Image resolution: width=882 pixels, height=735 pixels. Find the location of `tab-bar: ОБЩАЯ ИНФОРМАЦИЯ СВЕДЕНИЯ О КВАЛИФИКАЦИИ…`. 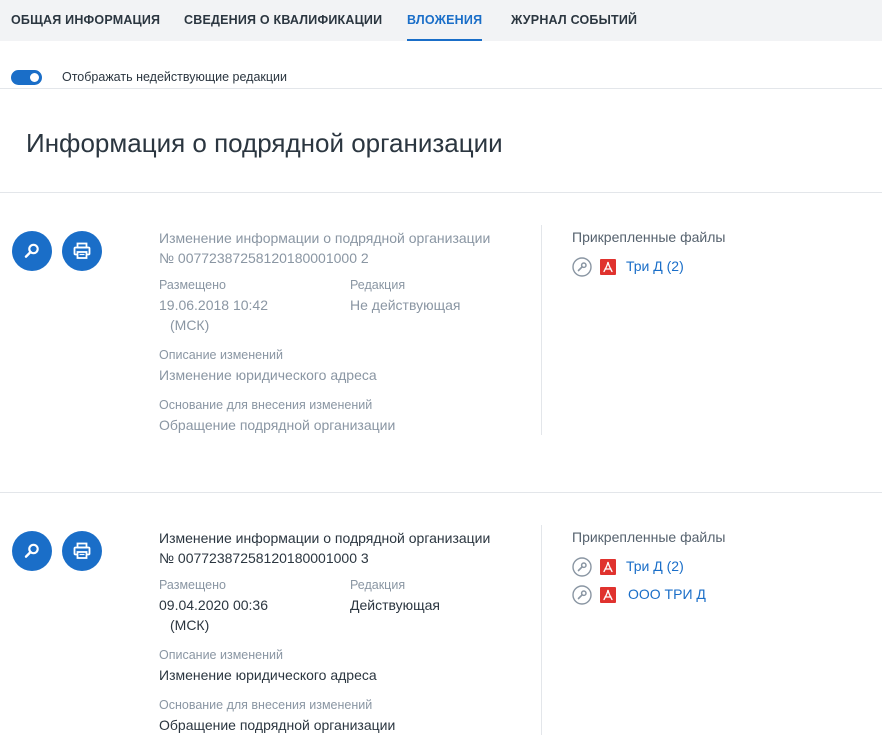

tab-bar: ОБЩАЯ ИНФОРМАЦИЯ СВЕДЕНИЯ О КВАЛИФИКАЦИИ… is located at coordinates (441, 20).